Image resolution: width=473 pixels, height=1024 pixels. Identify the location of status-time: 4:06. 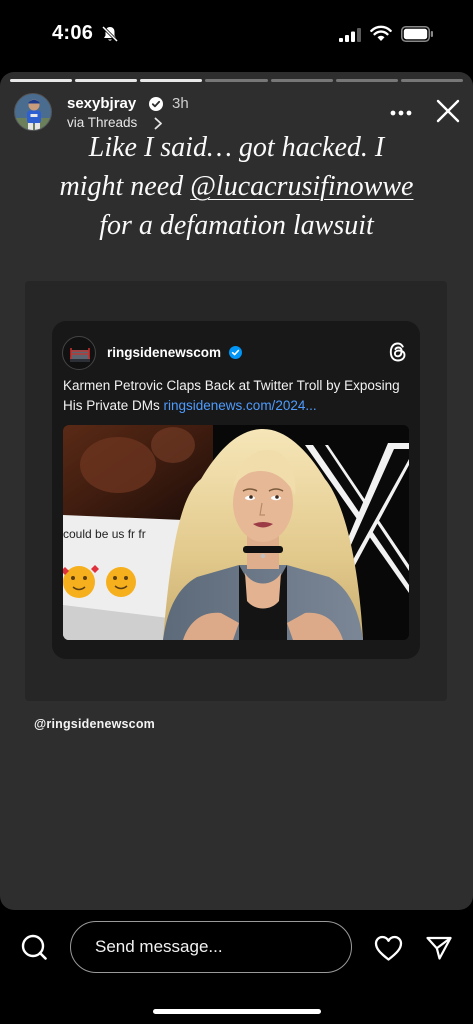
(73, 33).